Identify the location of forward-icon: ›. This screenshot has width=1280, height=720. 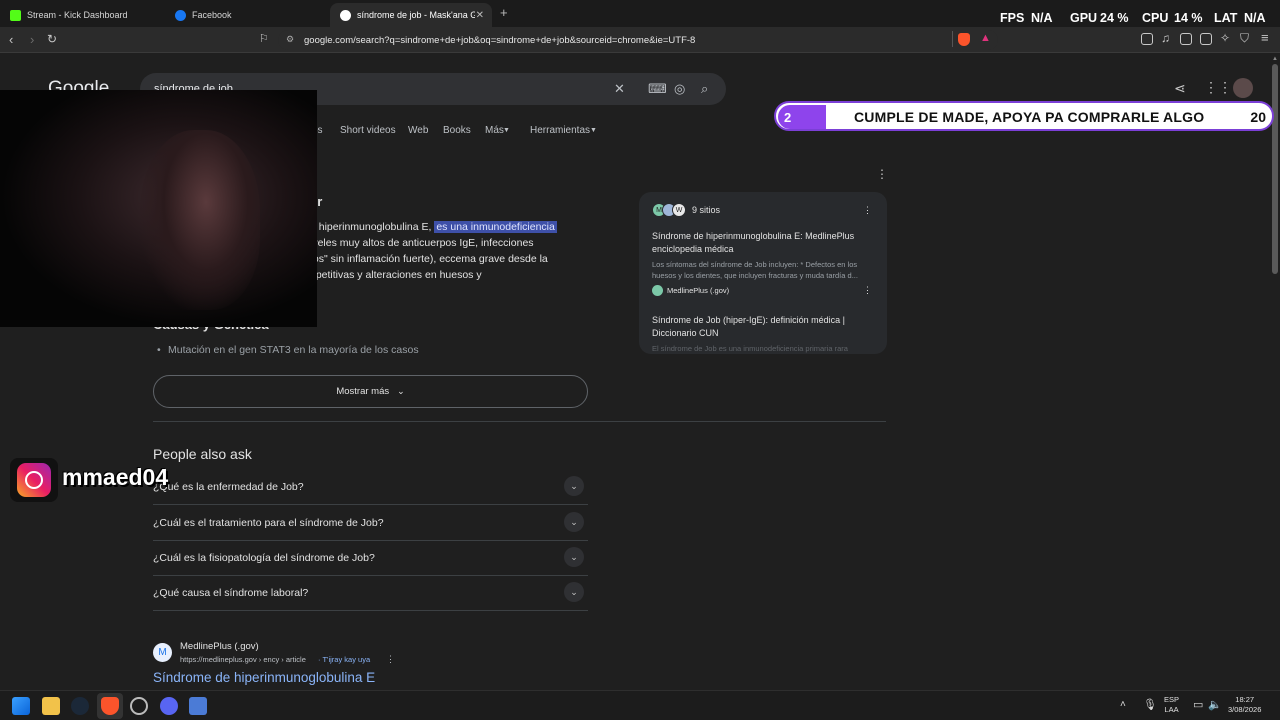
(32, 39).